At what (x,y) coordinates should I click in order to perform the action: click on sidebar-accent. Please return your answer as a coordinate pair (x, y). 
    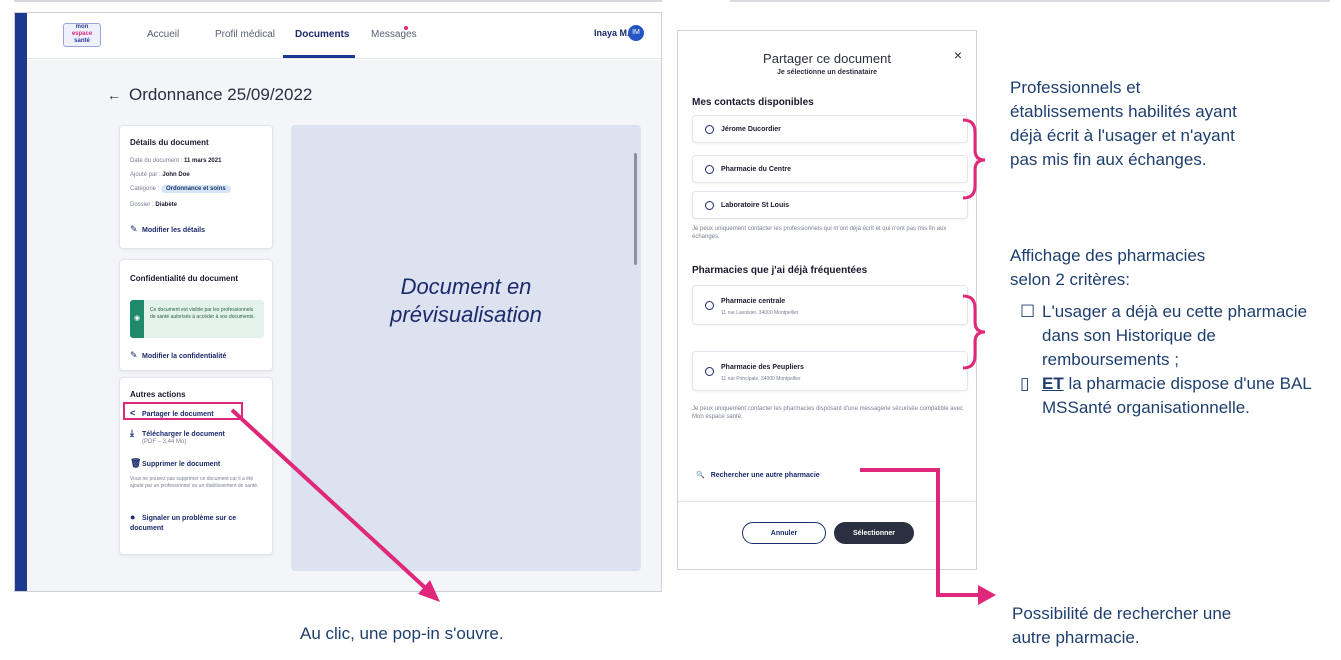
    Looking at the image, I should click on (21, 302).